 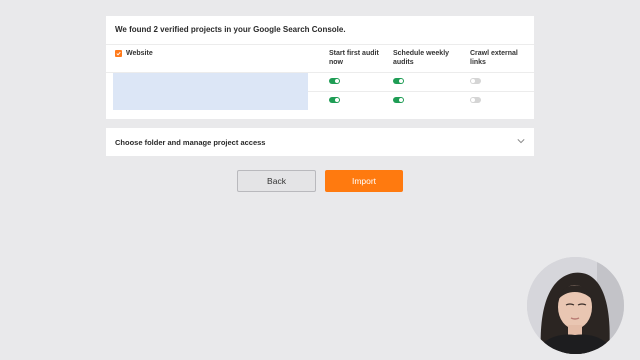 What do you see at coordinates (210, 91) in the screenshot?
I see `website-rows-highlight` at bounding box center [210, 91].